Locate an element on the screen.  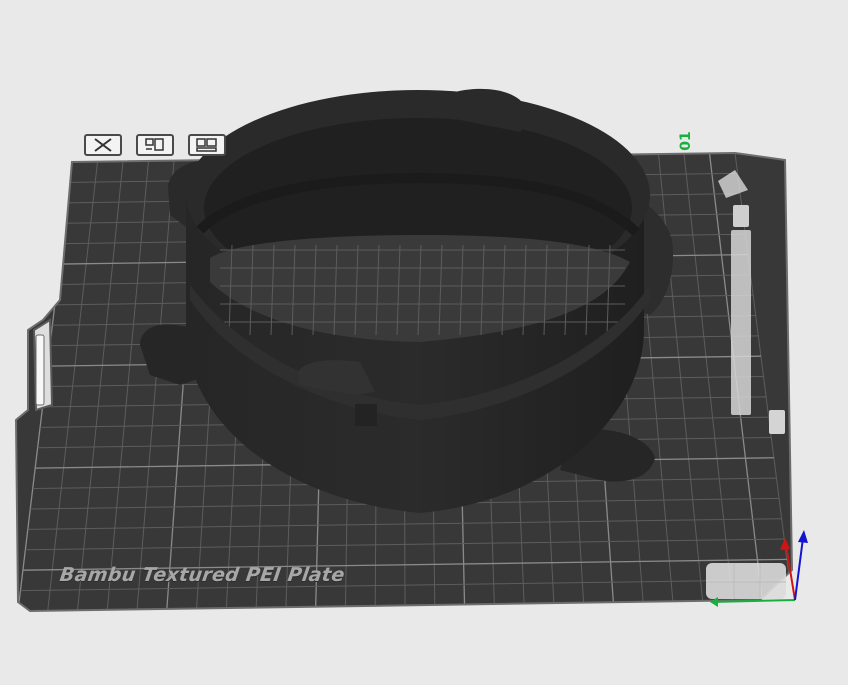
plate-toolbar is located at coordinates (155, 145).